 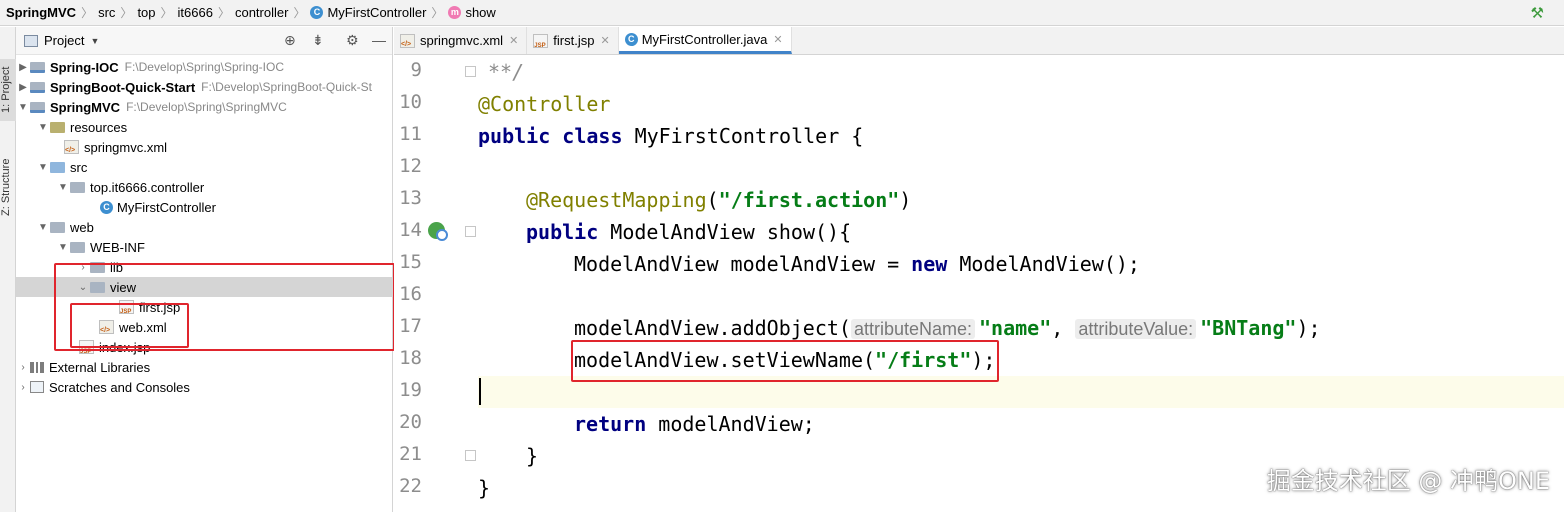 I want to click on tree-item-web: ▼ web, so click(x=204, y=227).